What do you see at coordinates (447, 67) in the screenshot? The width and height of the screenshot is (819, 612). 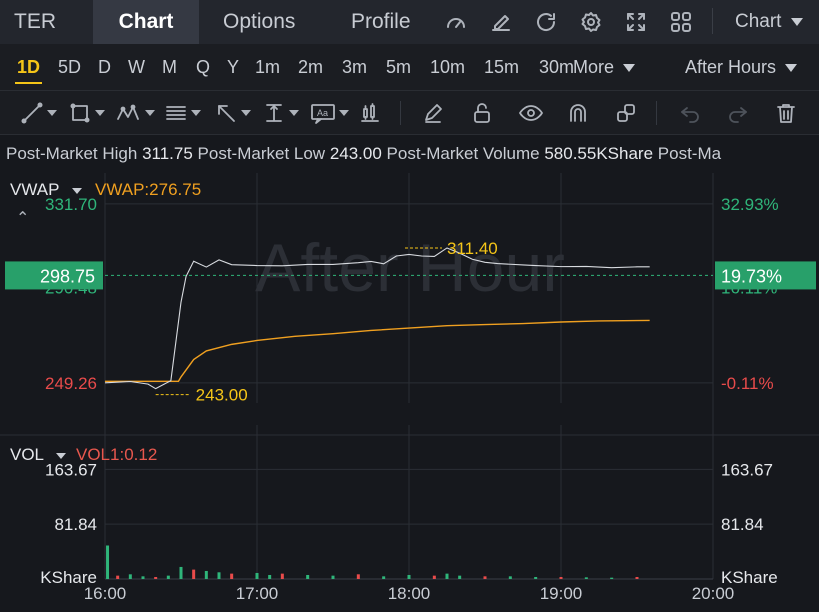 I see `period-10m: 10m` at bounding box center [447, 67].